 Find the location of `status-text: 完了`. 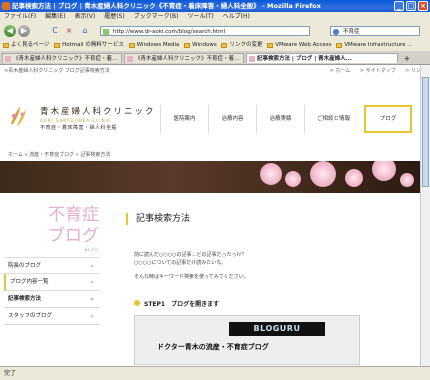

status-text: 完了 is located at coordinates (10, 373).